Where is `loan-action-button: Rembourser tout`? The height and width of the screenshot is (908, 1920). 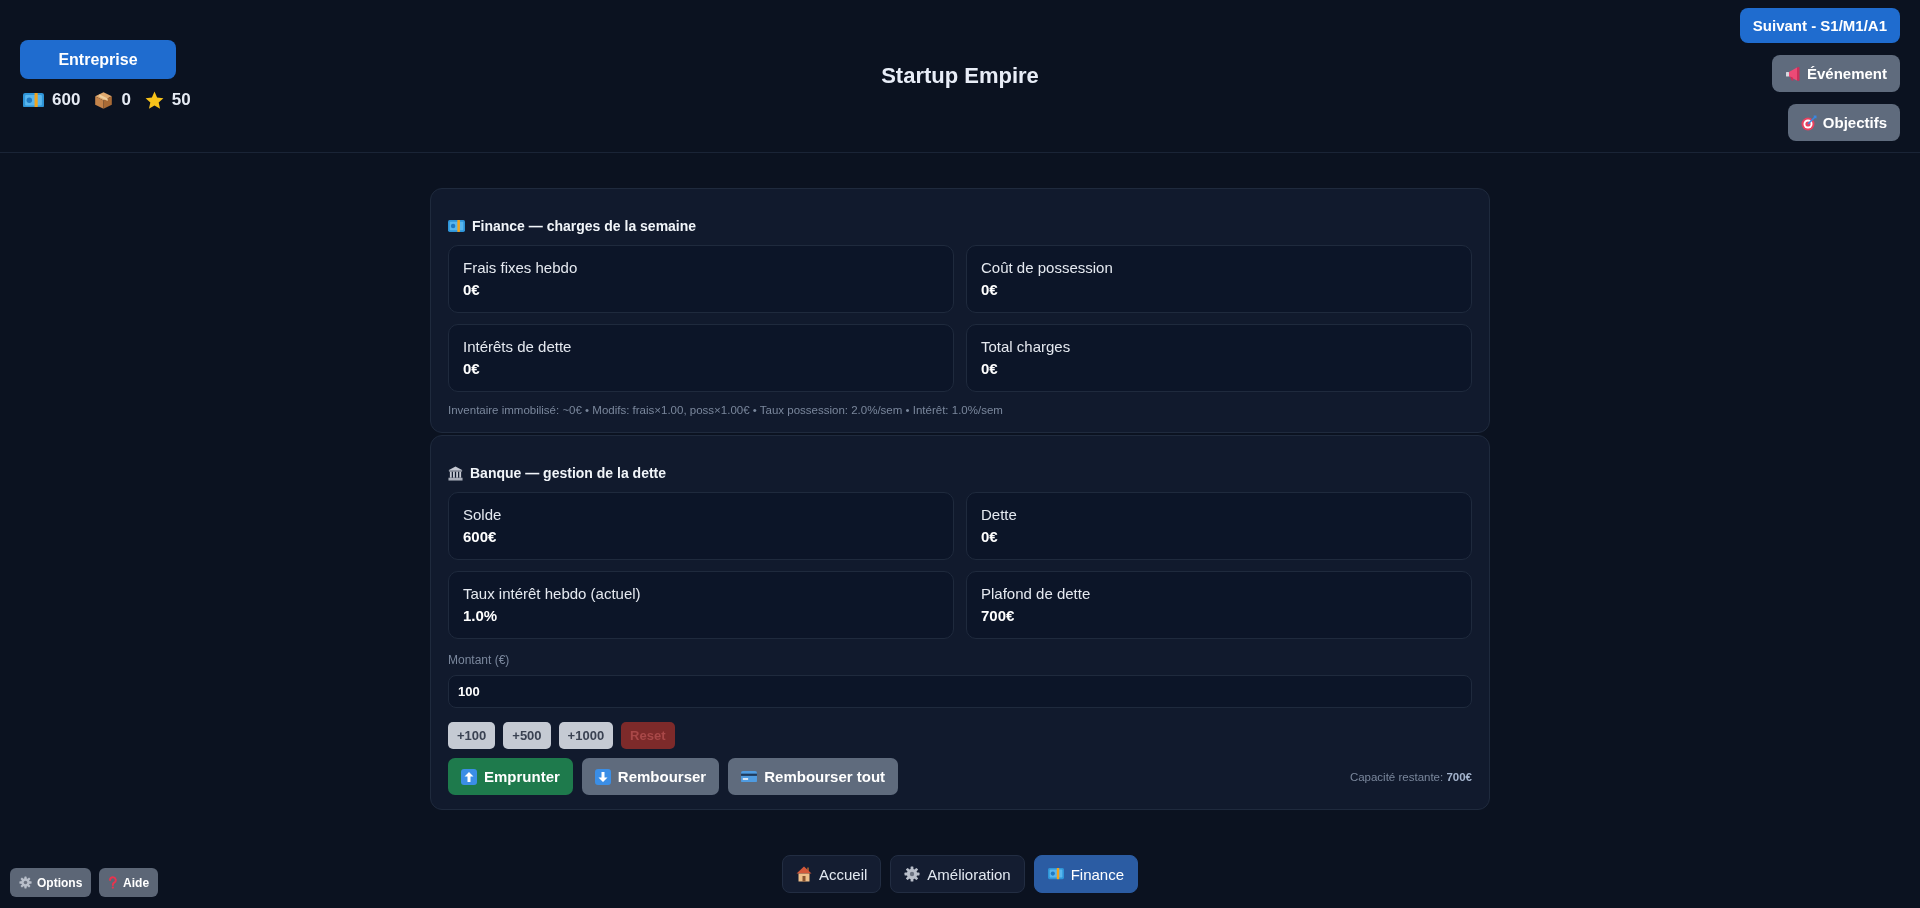 loan-action-button: Rembourser tout is located at coordinates (813, 776).